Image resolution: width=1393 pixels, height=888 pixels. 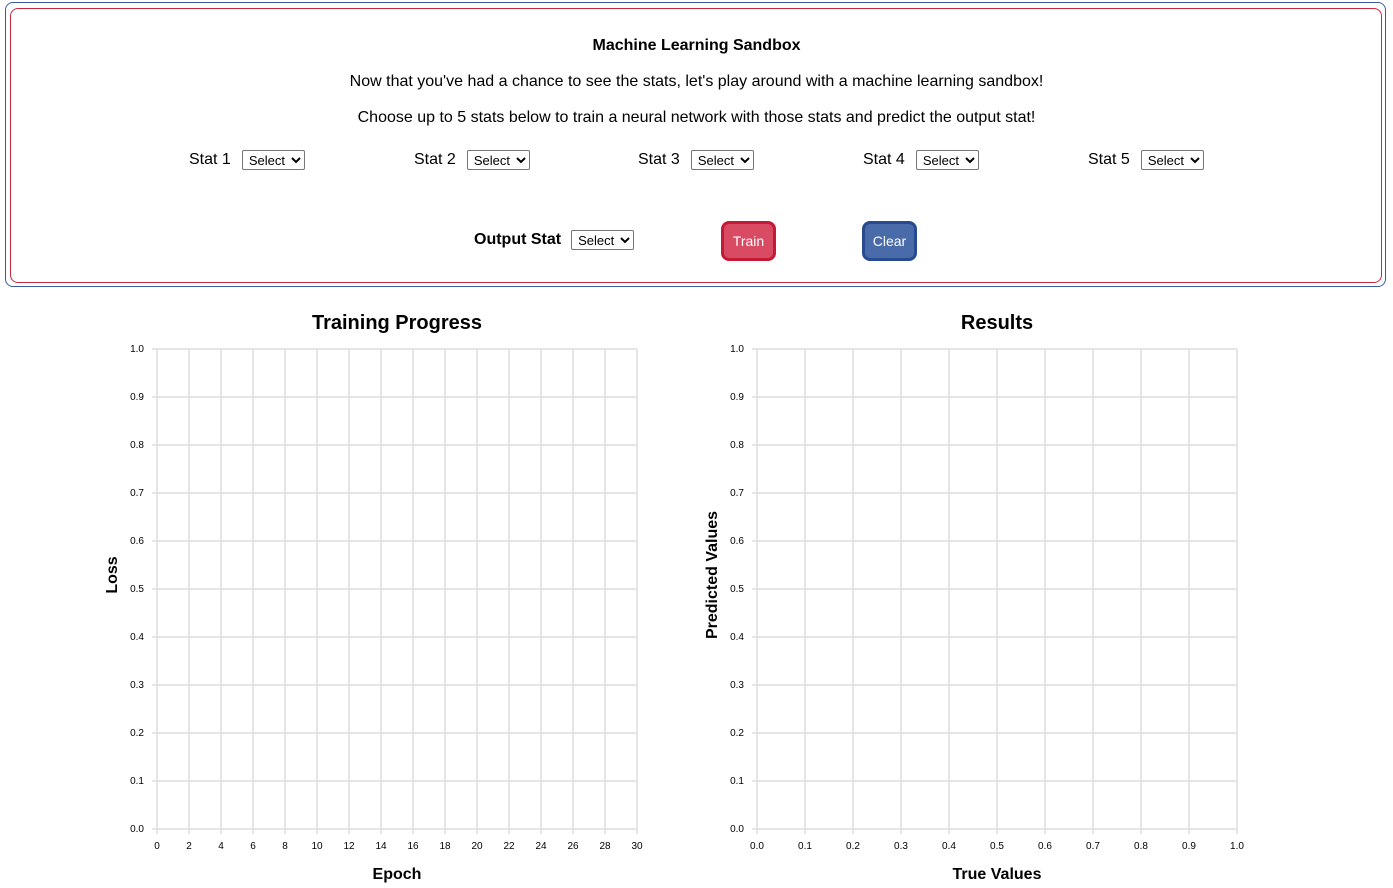 I want to click on results-x-tick-label: 0.2, so click(x=853, y=846).